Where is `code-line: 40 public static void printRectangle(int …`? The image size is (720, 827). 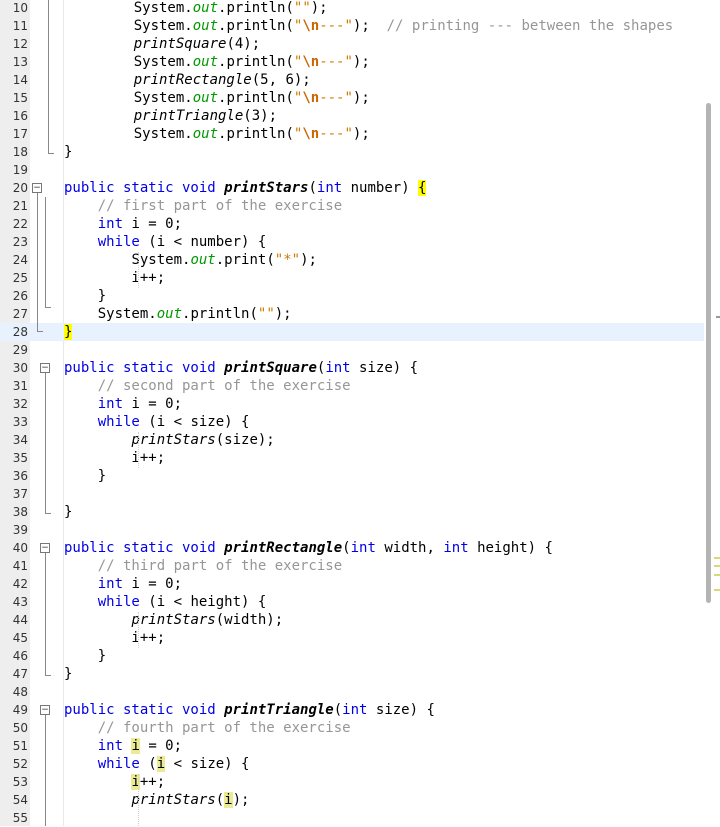
code-line: 40 public static void printRectangle(int … is located at coordinates (353, 548).